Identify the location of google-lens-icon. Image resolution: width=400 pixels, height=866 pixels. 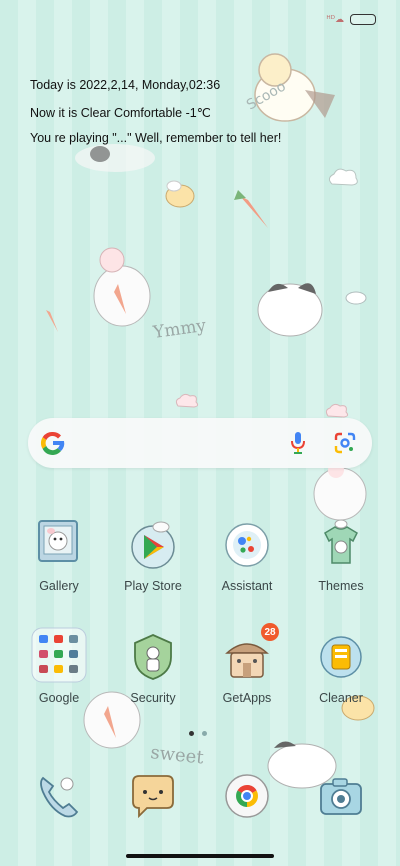
(345, 443).